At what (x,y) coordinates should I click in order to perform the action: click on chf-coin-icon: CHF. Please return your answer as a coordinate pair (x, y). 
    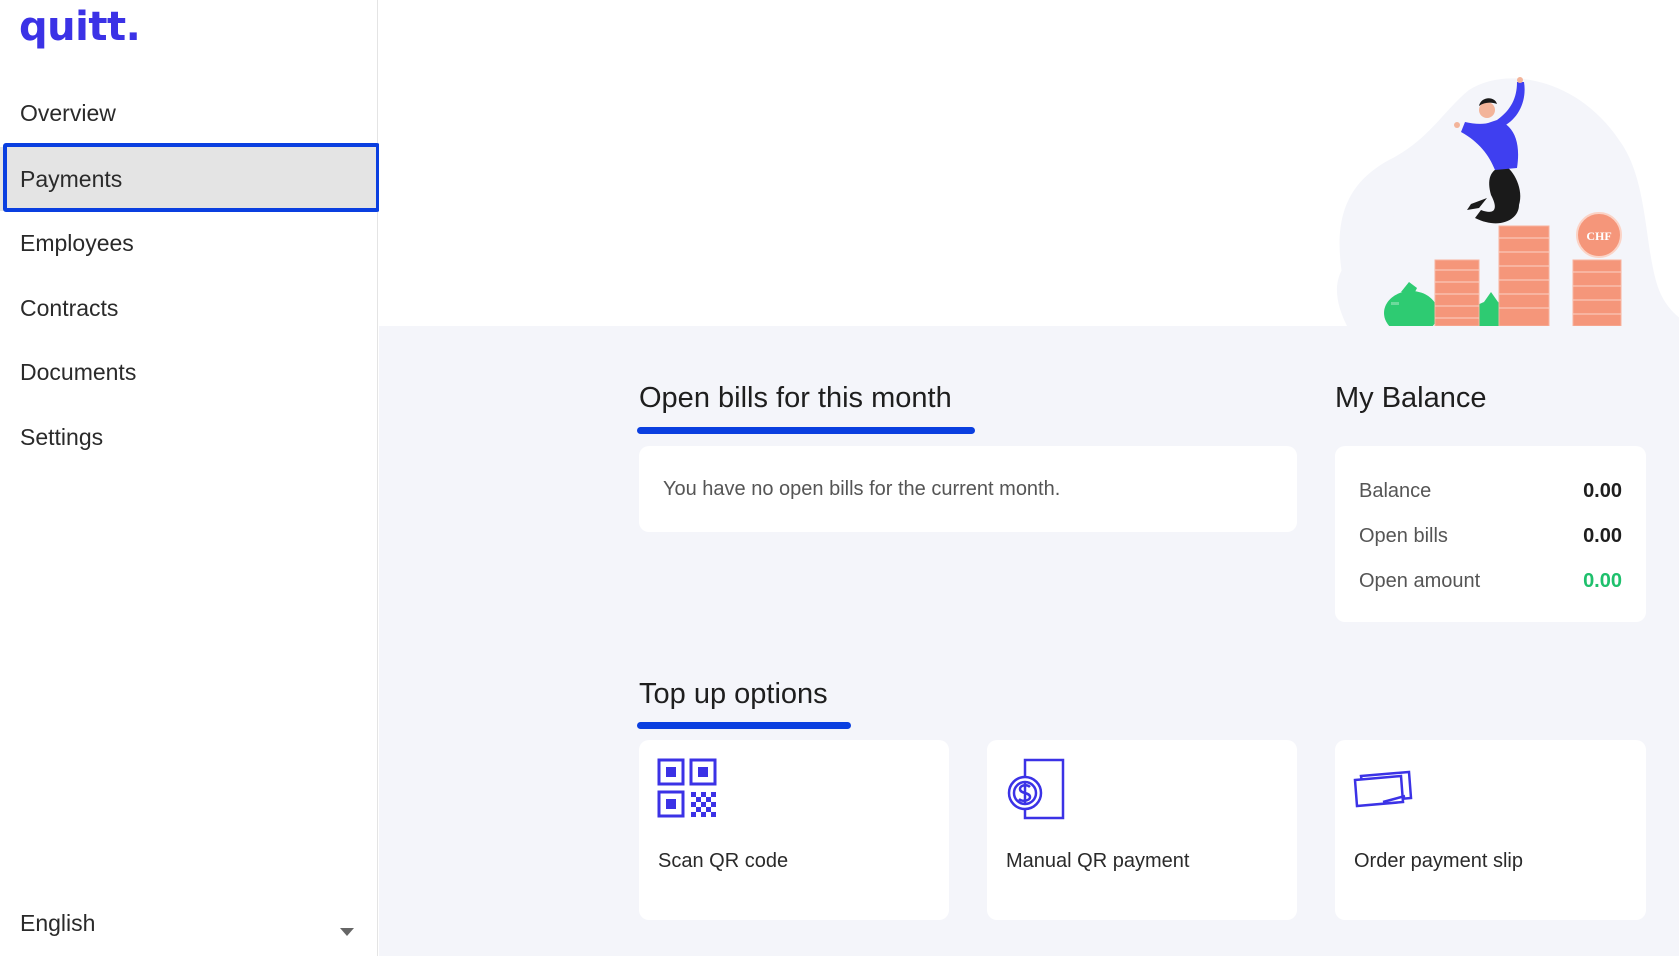
    Looking at the image, I should click on (1599, 235).